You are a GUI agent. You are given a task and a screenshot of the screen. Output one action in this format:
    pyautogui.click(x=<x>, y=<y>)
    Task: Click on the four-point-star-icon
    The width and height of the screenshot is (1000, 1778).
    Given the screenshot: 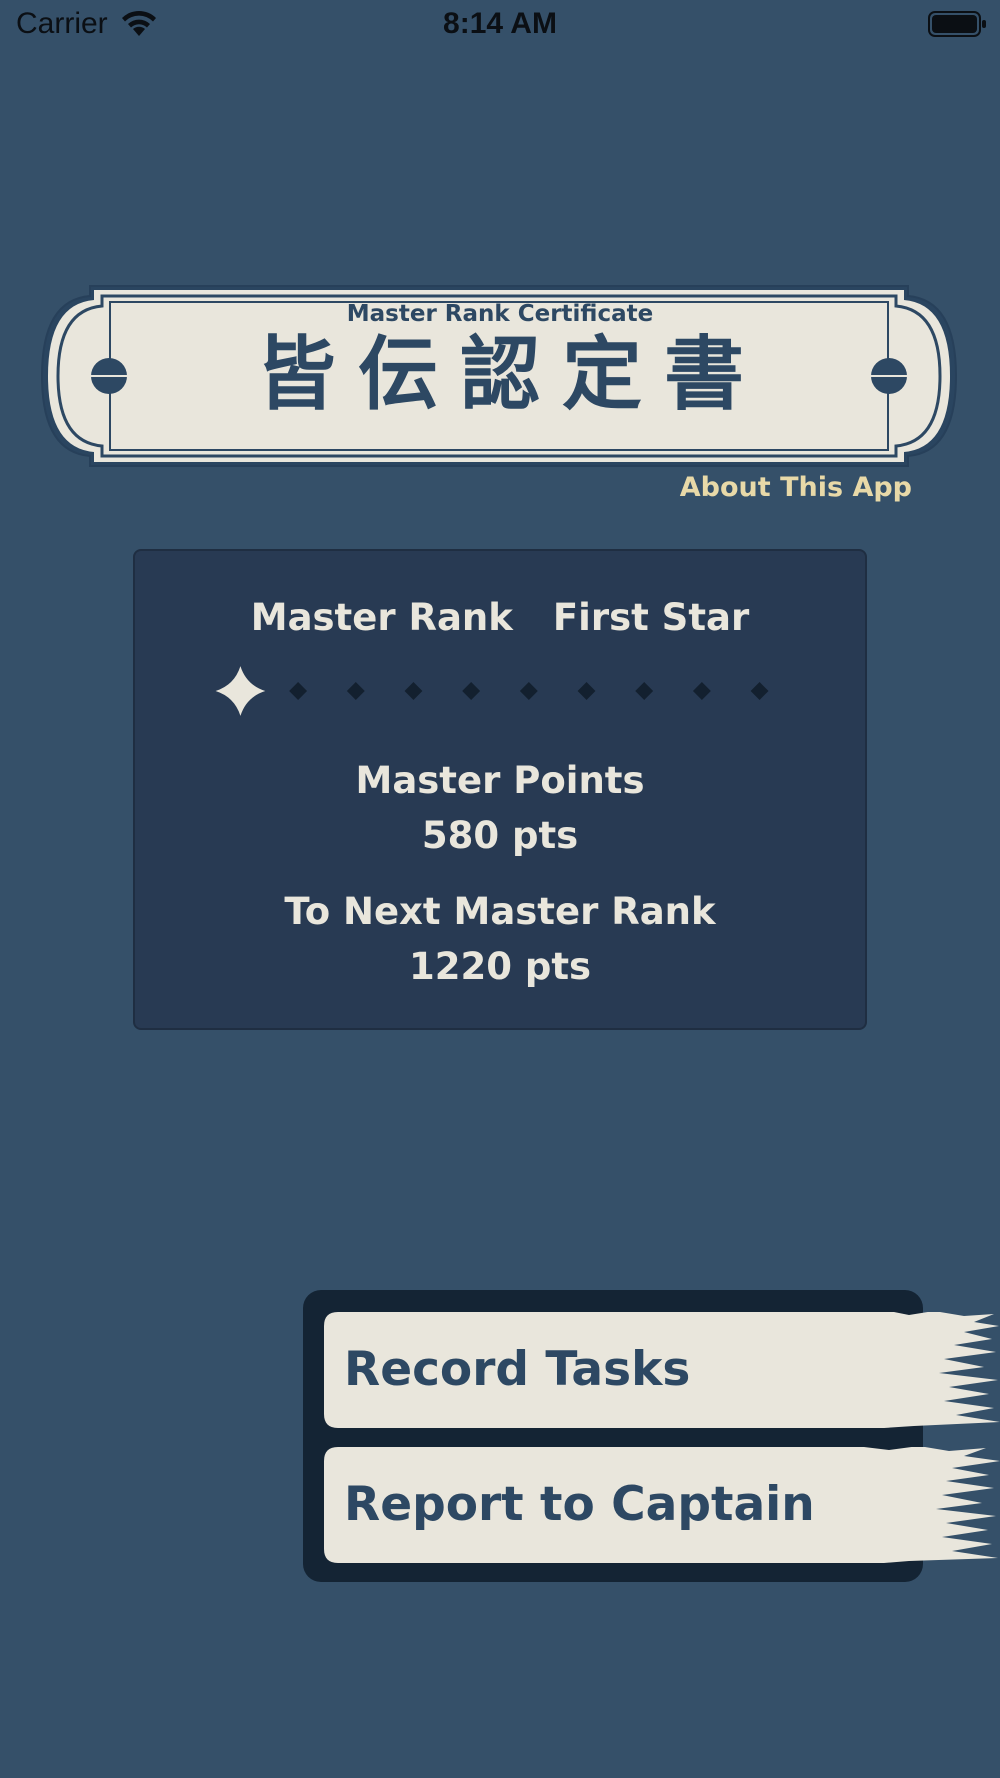 What is the action you would take?
    pyautogui.click(x=240, y=691)
    